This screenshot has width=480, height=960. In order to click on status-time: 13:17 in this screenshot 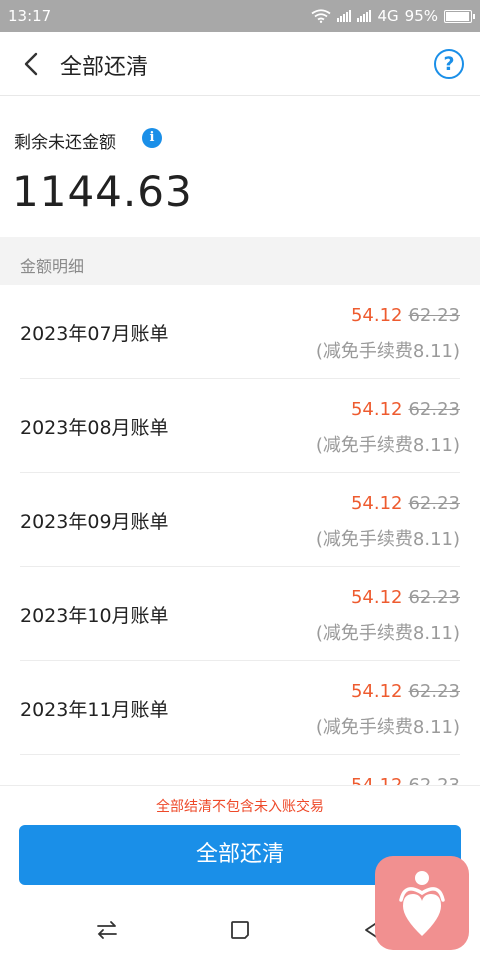, I will do `click(30, 16)`.